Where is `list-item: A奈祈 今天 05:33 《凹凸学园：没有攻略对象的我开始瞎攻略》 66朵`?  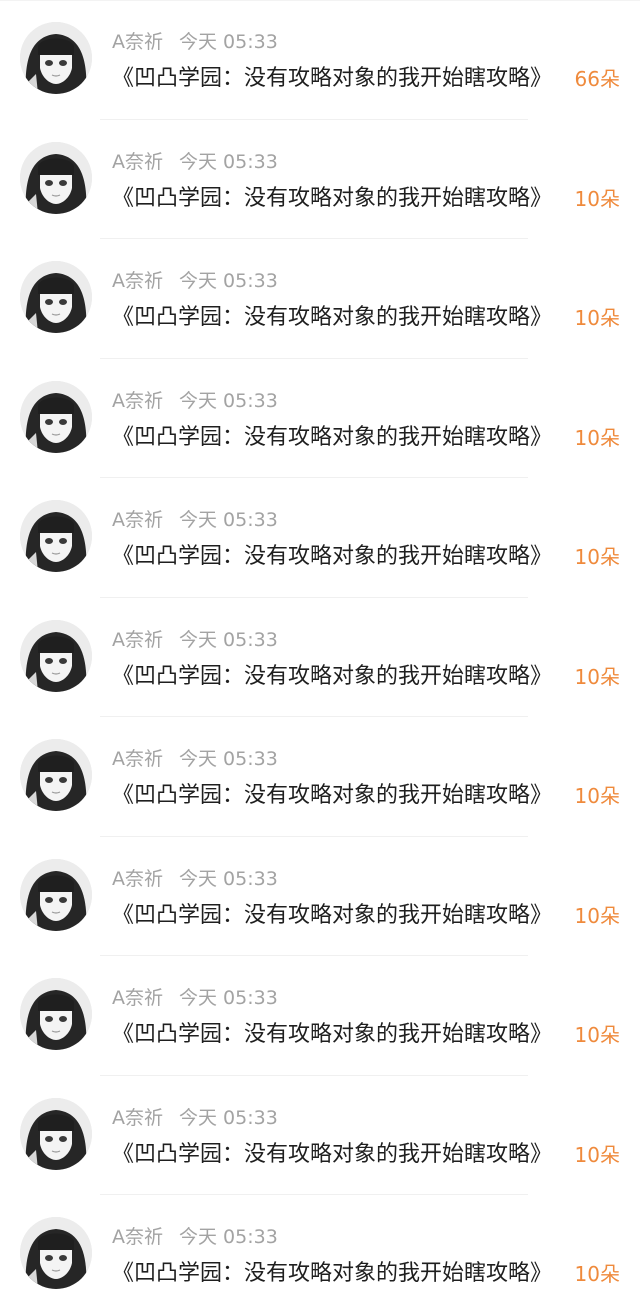
list-item: A奈祈 今天 05:33 《凹凸学园：没有攻略对象的我开始瞎攻略》 66朵 is located at coordinates (320, 60).